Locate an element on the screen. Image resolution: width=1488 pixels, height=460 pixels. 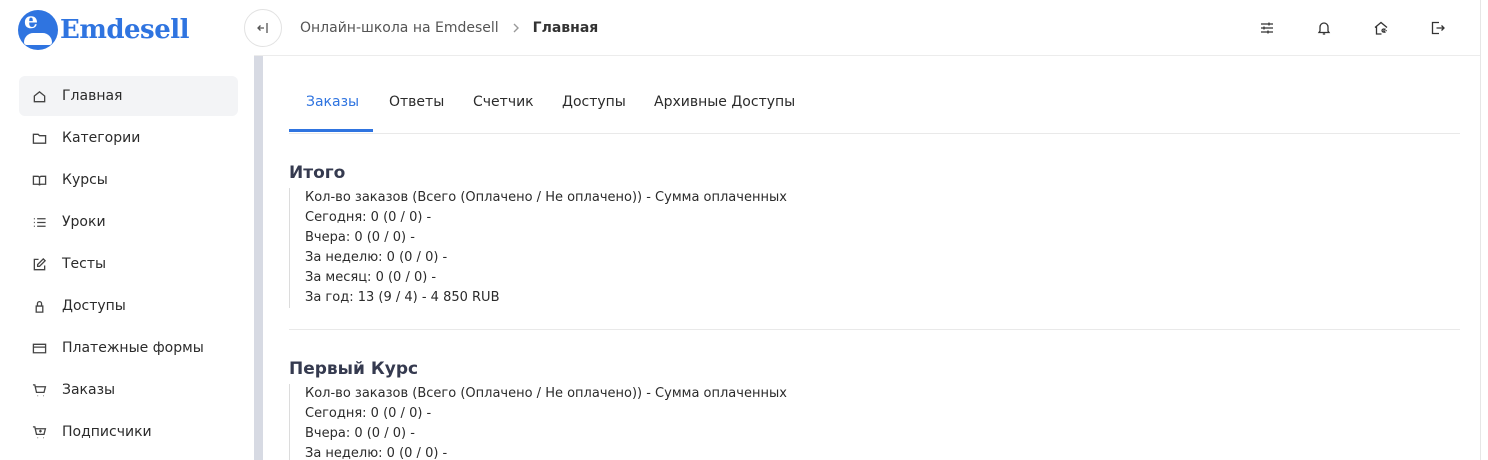
brand-logo: e Emdesell is located at coordinates (103, 30).